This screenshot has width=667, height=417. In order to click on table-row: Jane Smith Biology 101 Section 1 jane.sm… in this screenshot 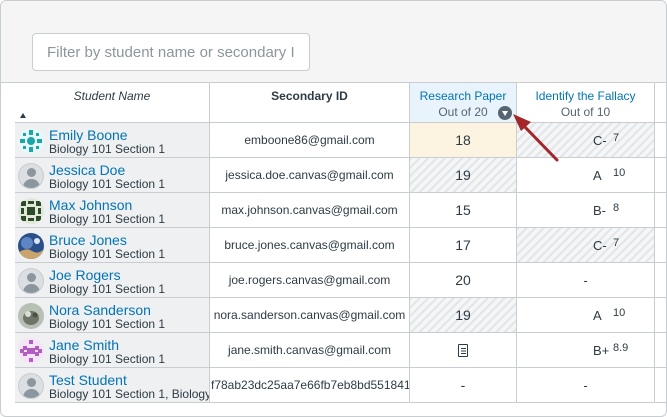, I will do `click(340, 350)`.